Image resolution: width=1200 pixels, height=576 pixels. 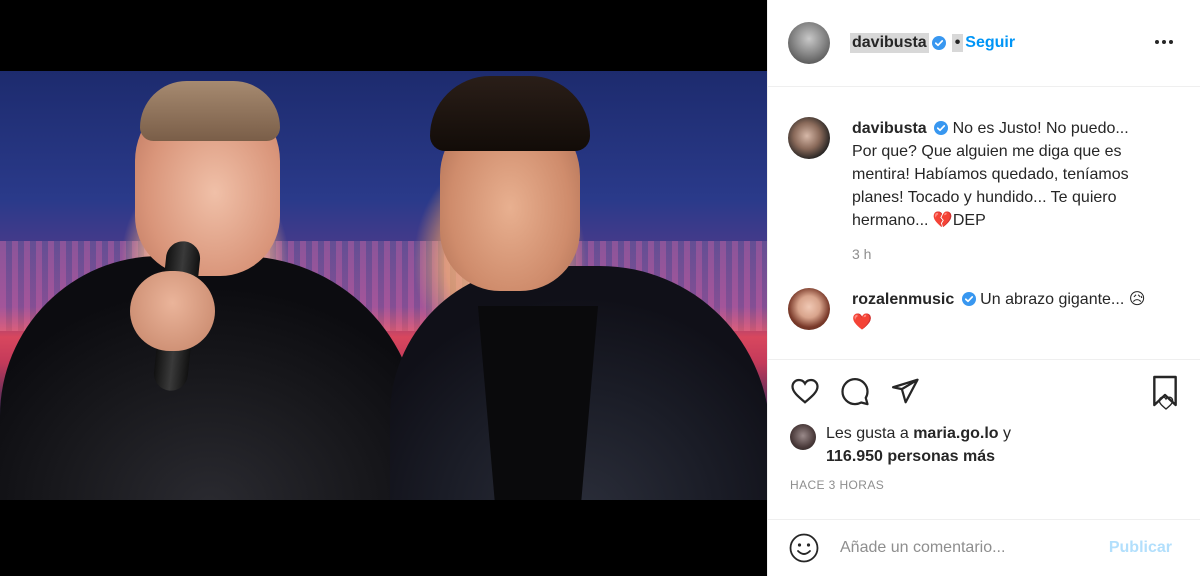 I want to click on bookmark-icon, so click(x=1165, y=391).